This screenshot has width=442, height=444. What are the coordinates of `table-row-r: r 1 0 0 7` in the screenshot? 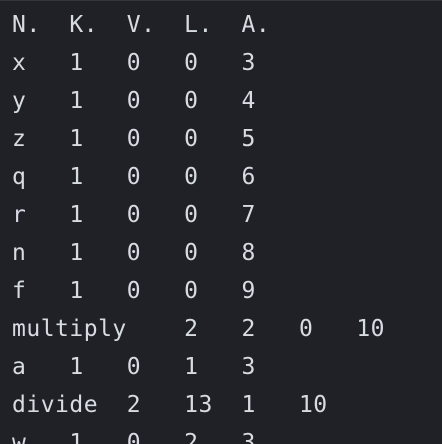 It's located at (134, 215).